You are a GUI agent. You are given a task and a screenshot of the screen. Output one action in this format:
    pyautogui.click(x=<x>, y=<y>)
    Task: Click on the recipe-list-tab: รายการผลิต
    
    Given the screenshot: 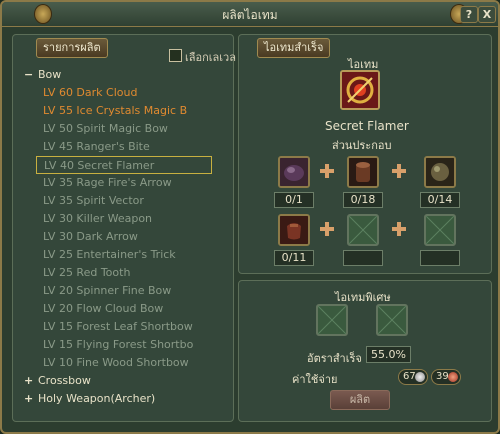 What is the action you would take?
    pyautogui.click(x=72, y=48)
    